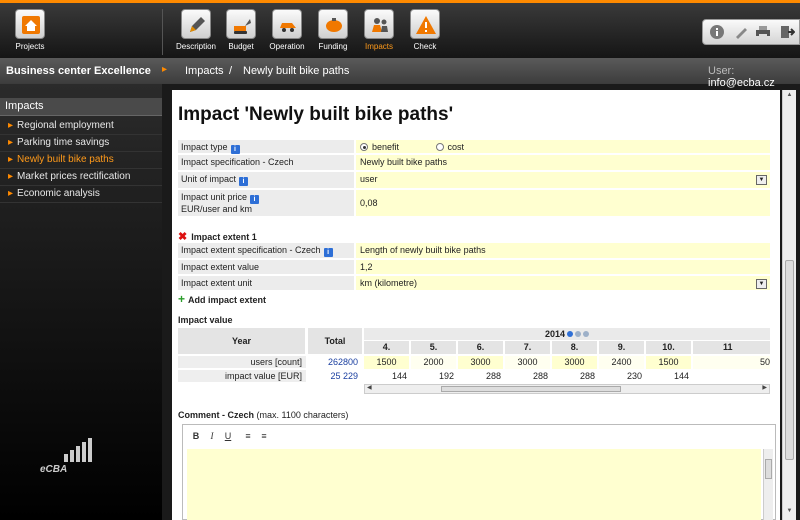 This screenshot has width=800, height=520. I want to click on comment-editor: B I U ≡ ≡, so click(479, 472).